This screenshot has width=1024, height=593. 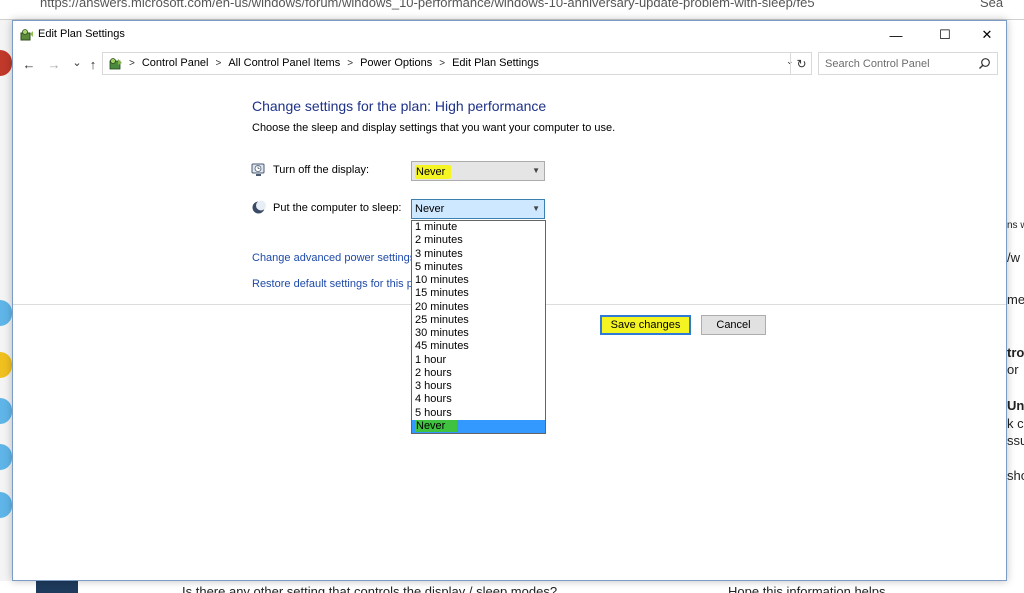 I want to click on breadcrumb-power-options: Power Options, so click(x=396, y=63).